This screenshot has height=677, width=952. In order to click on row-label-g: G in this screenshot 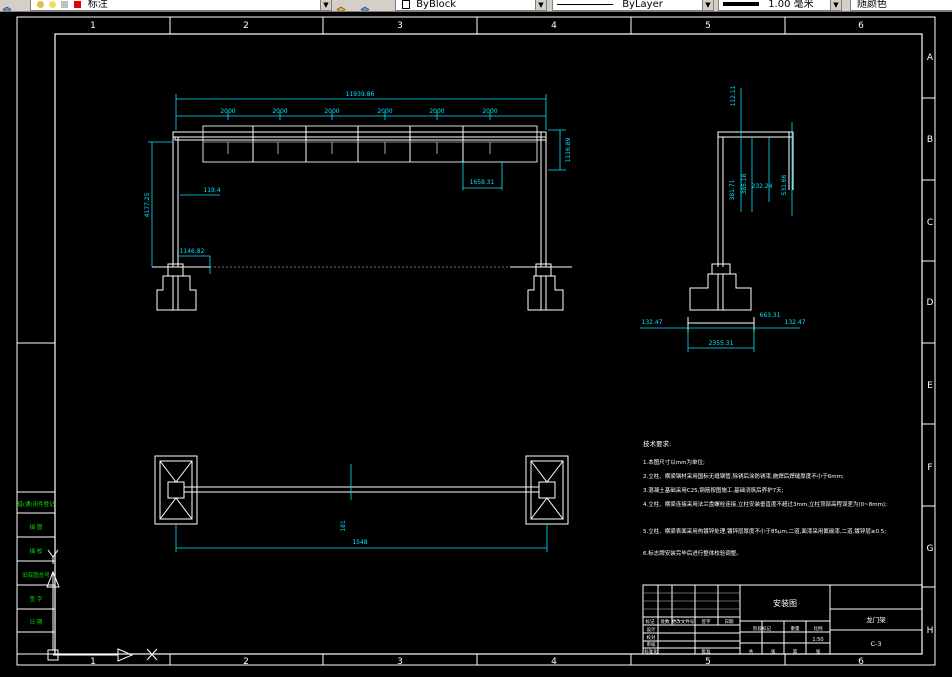, I will do `click(930, 549)`.